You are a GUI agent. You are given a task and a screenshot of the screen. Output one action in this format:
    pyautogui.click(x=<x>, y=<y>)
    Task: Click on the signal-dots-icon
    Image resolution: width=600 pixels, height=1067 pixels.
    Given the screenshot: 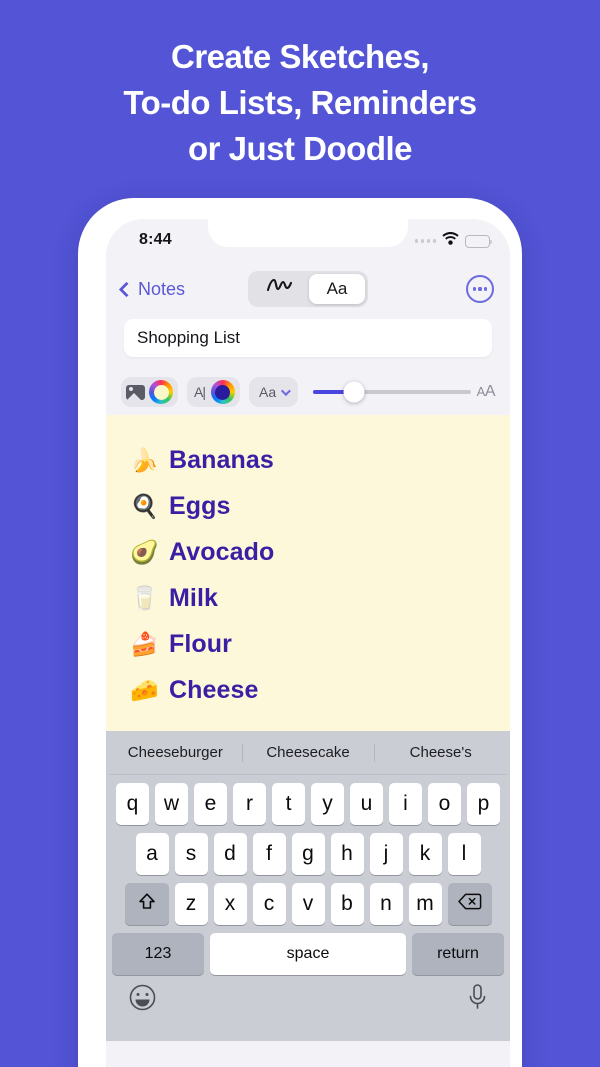 What is the action you would take?
    pyautogui.click(x=425, y=241)
    